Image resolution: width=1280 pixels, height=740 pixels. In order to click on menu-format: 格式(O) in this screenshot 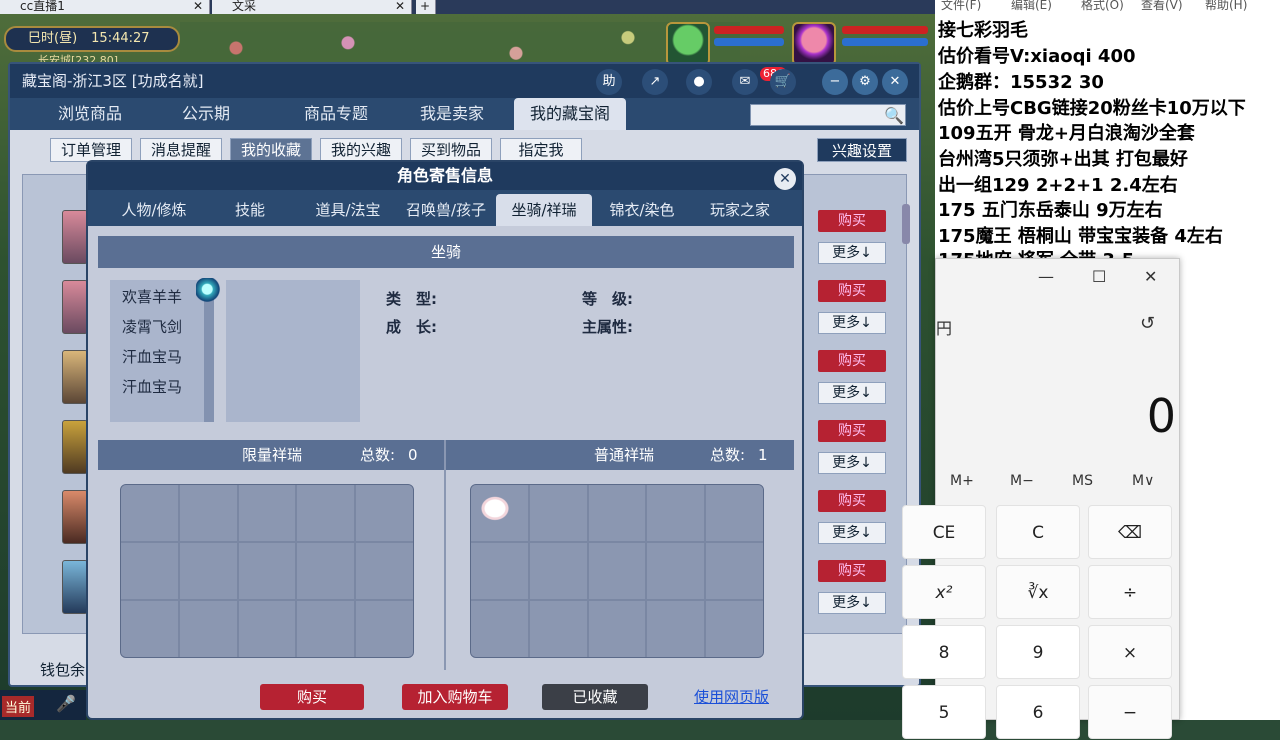, I will do `click(1102, 5)`.